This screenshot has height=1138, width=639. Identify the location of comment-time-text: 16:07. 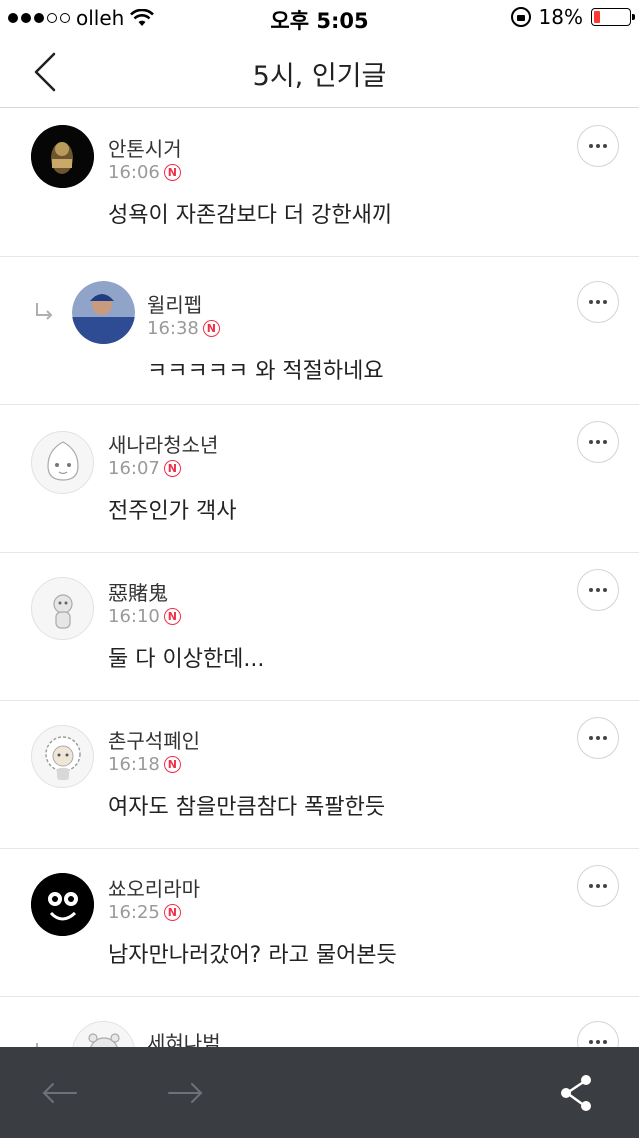
(134, 468).